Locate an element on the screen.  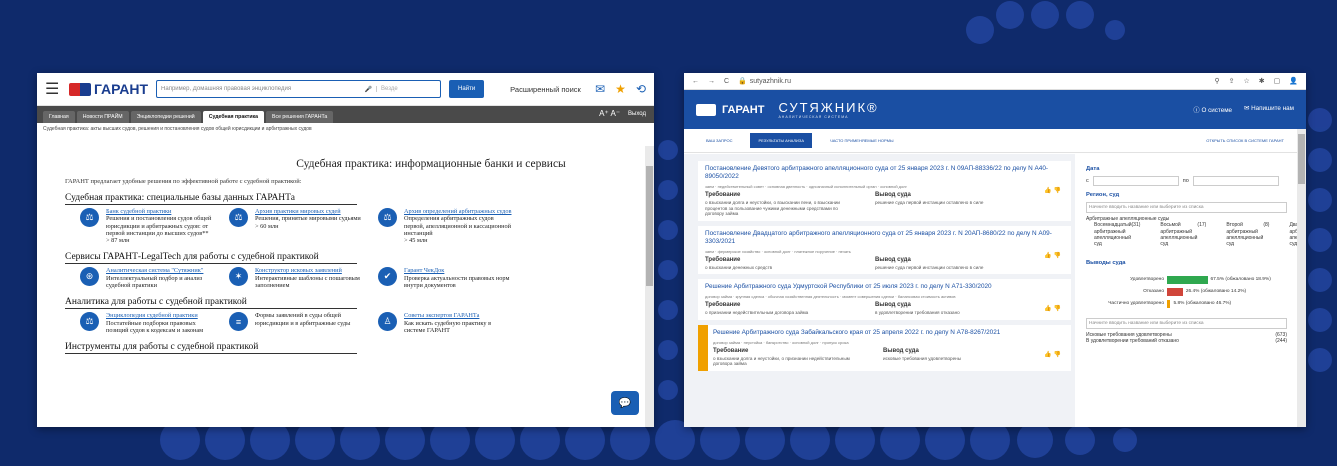
service-icon: ✔ is located at coordinates (387, 277).